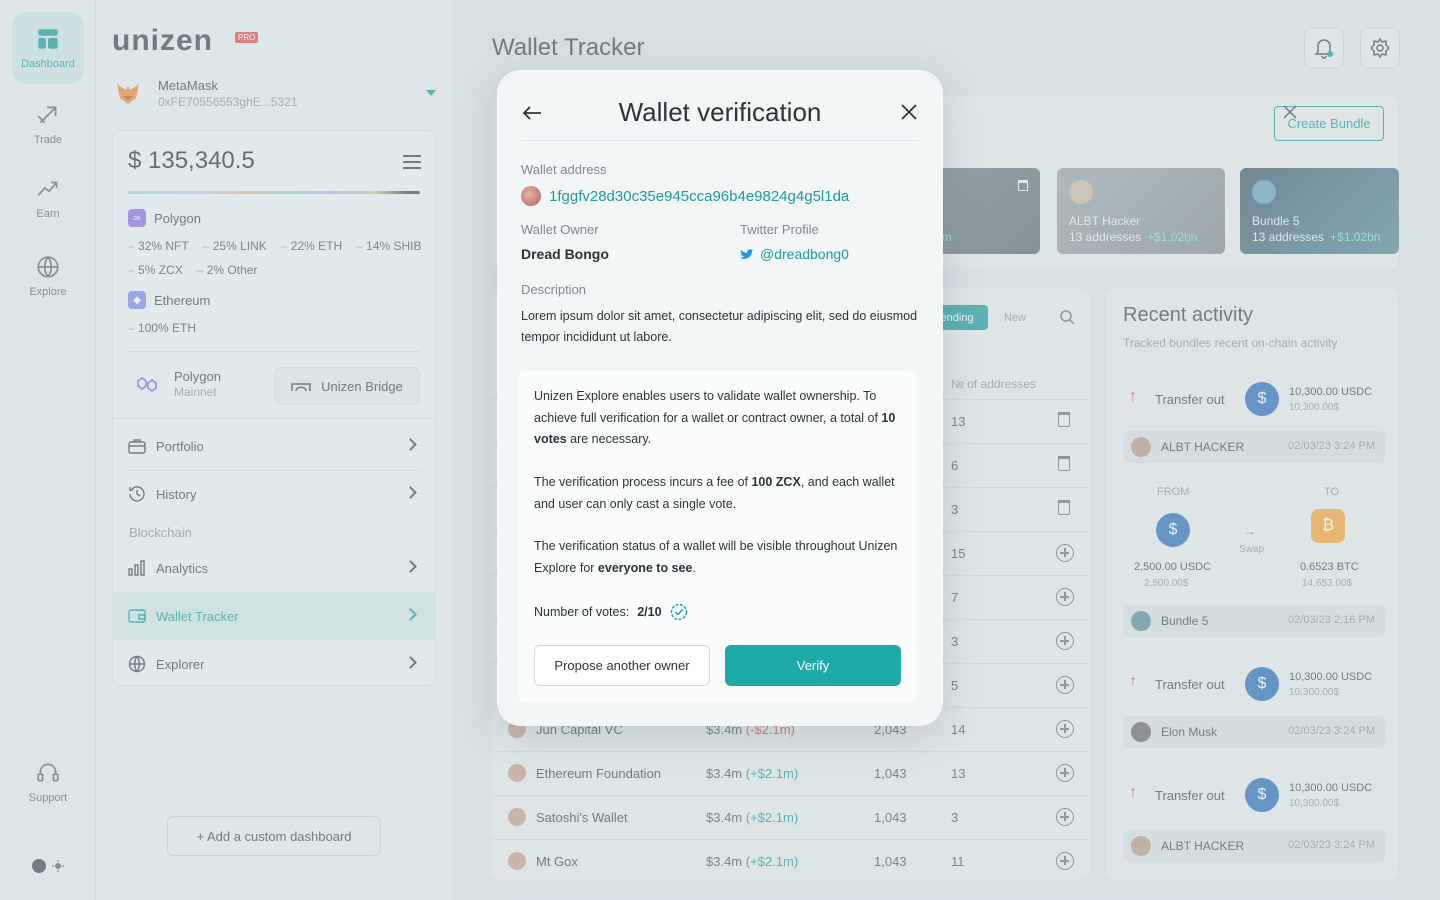  What do you see at coordinates (531, 196) in the screenshot?
I see `wallet-avatar` at bounding box center [531, 196].